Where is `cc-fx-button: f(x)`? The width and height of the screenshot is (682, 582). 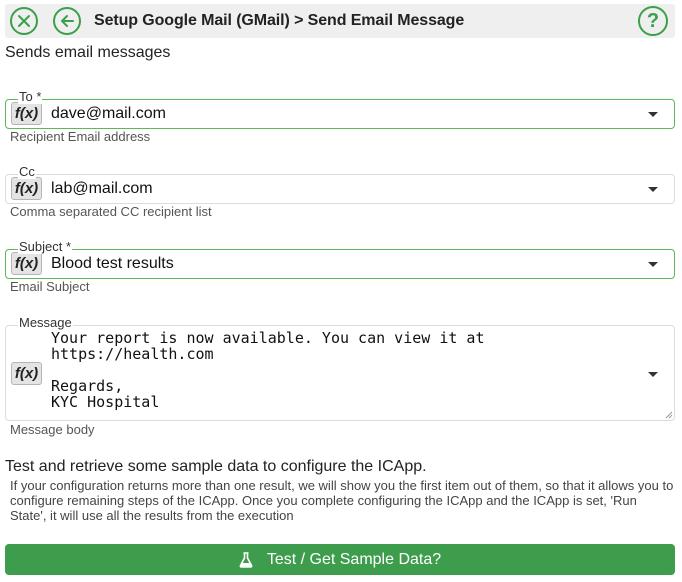
cc-fx-button: f(x) is located at coordinates (26, 188).